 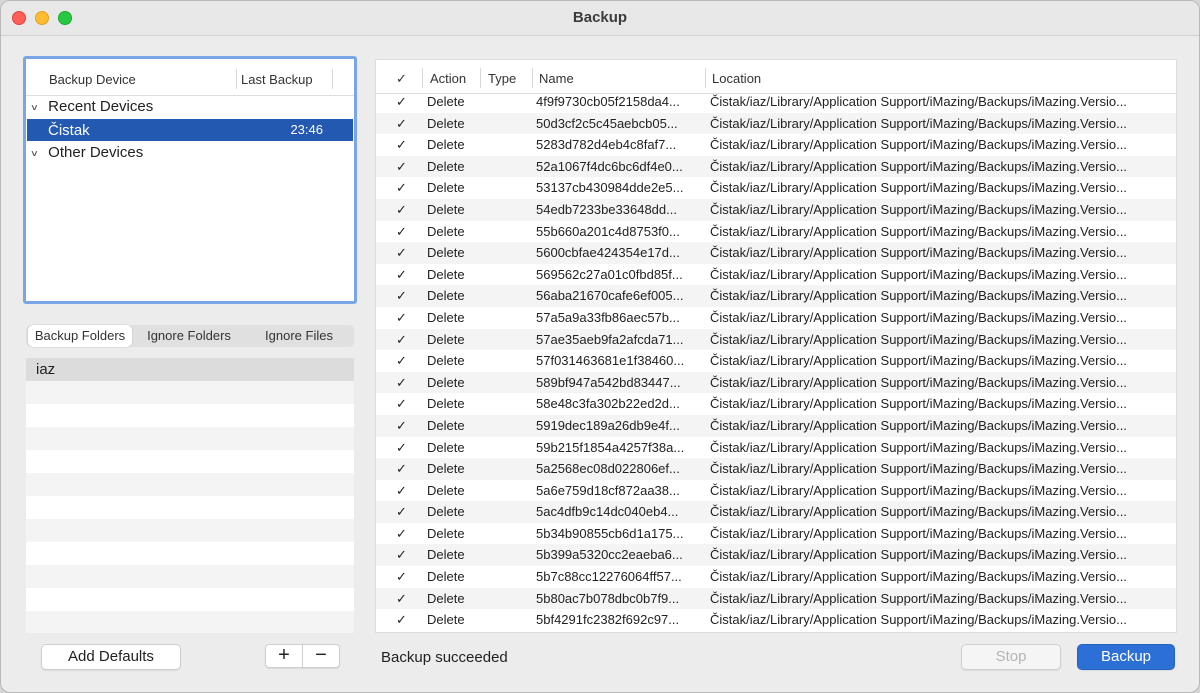 What do you see at coordinates (277, 79) in the screenshot?
I see `column-header-last-backup: Last Backup` at bounding box center [277, 79].